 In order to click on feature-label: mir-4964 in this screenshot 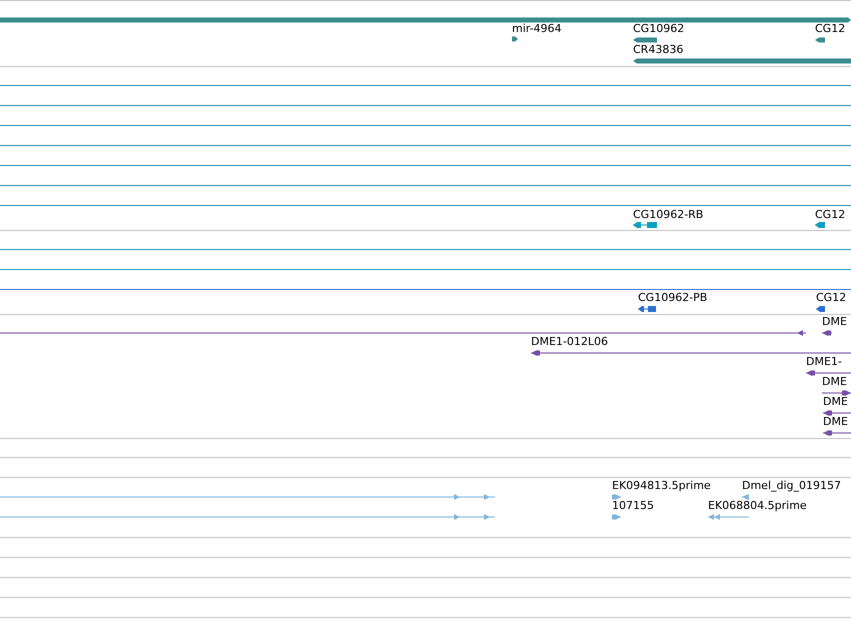, I will do `click(537, 28)`.